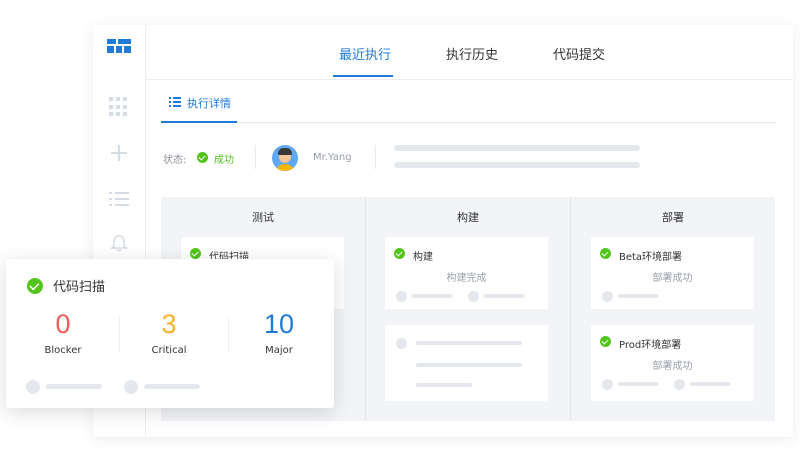  I want to click on logo-icon, so click(119, 46).